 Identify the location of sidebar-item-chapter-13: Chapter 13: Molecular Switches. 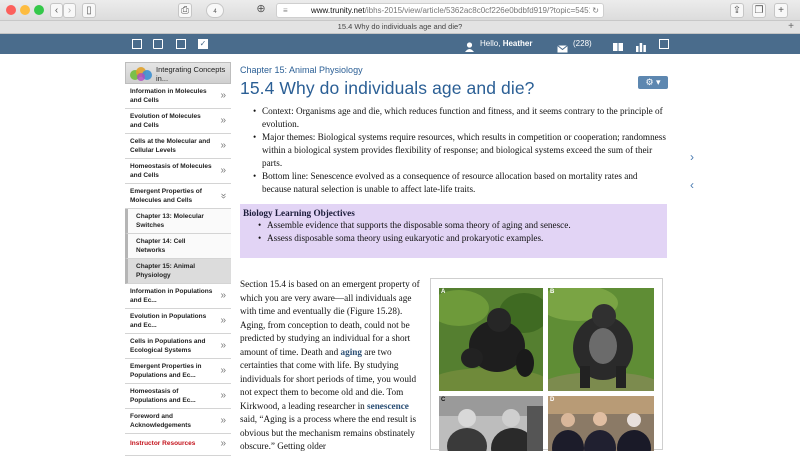
(178, 221).